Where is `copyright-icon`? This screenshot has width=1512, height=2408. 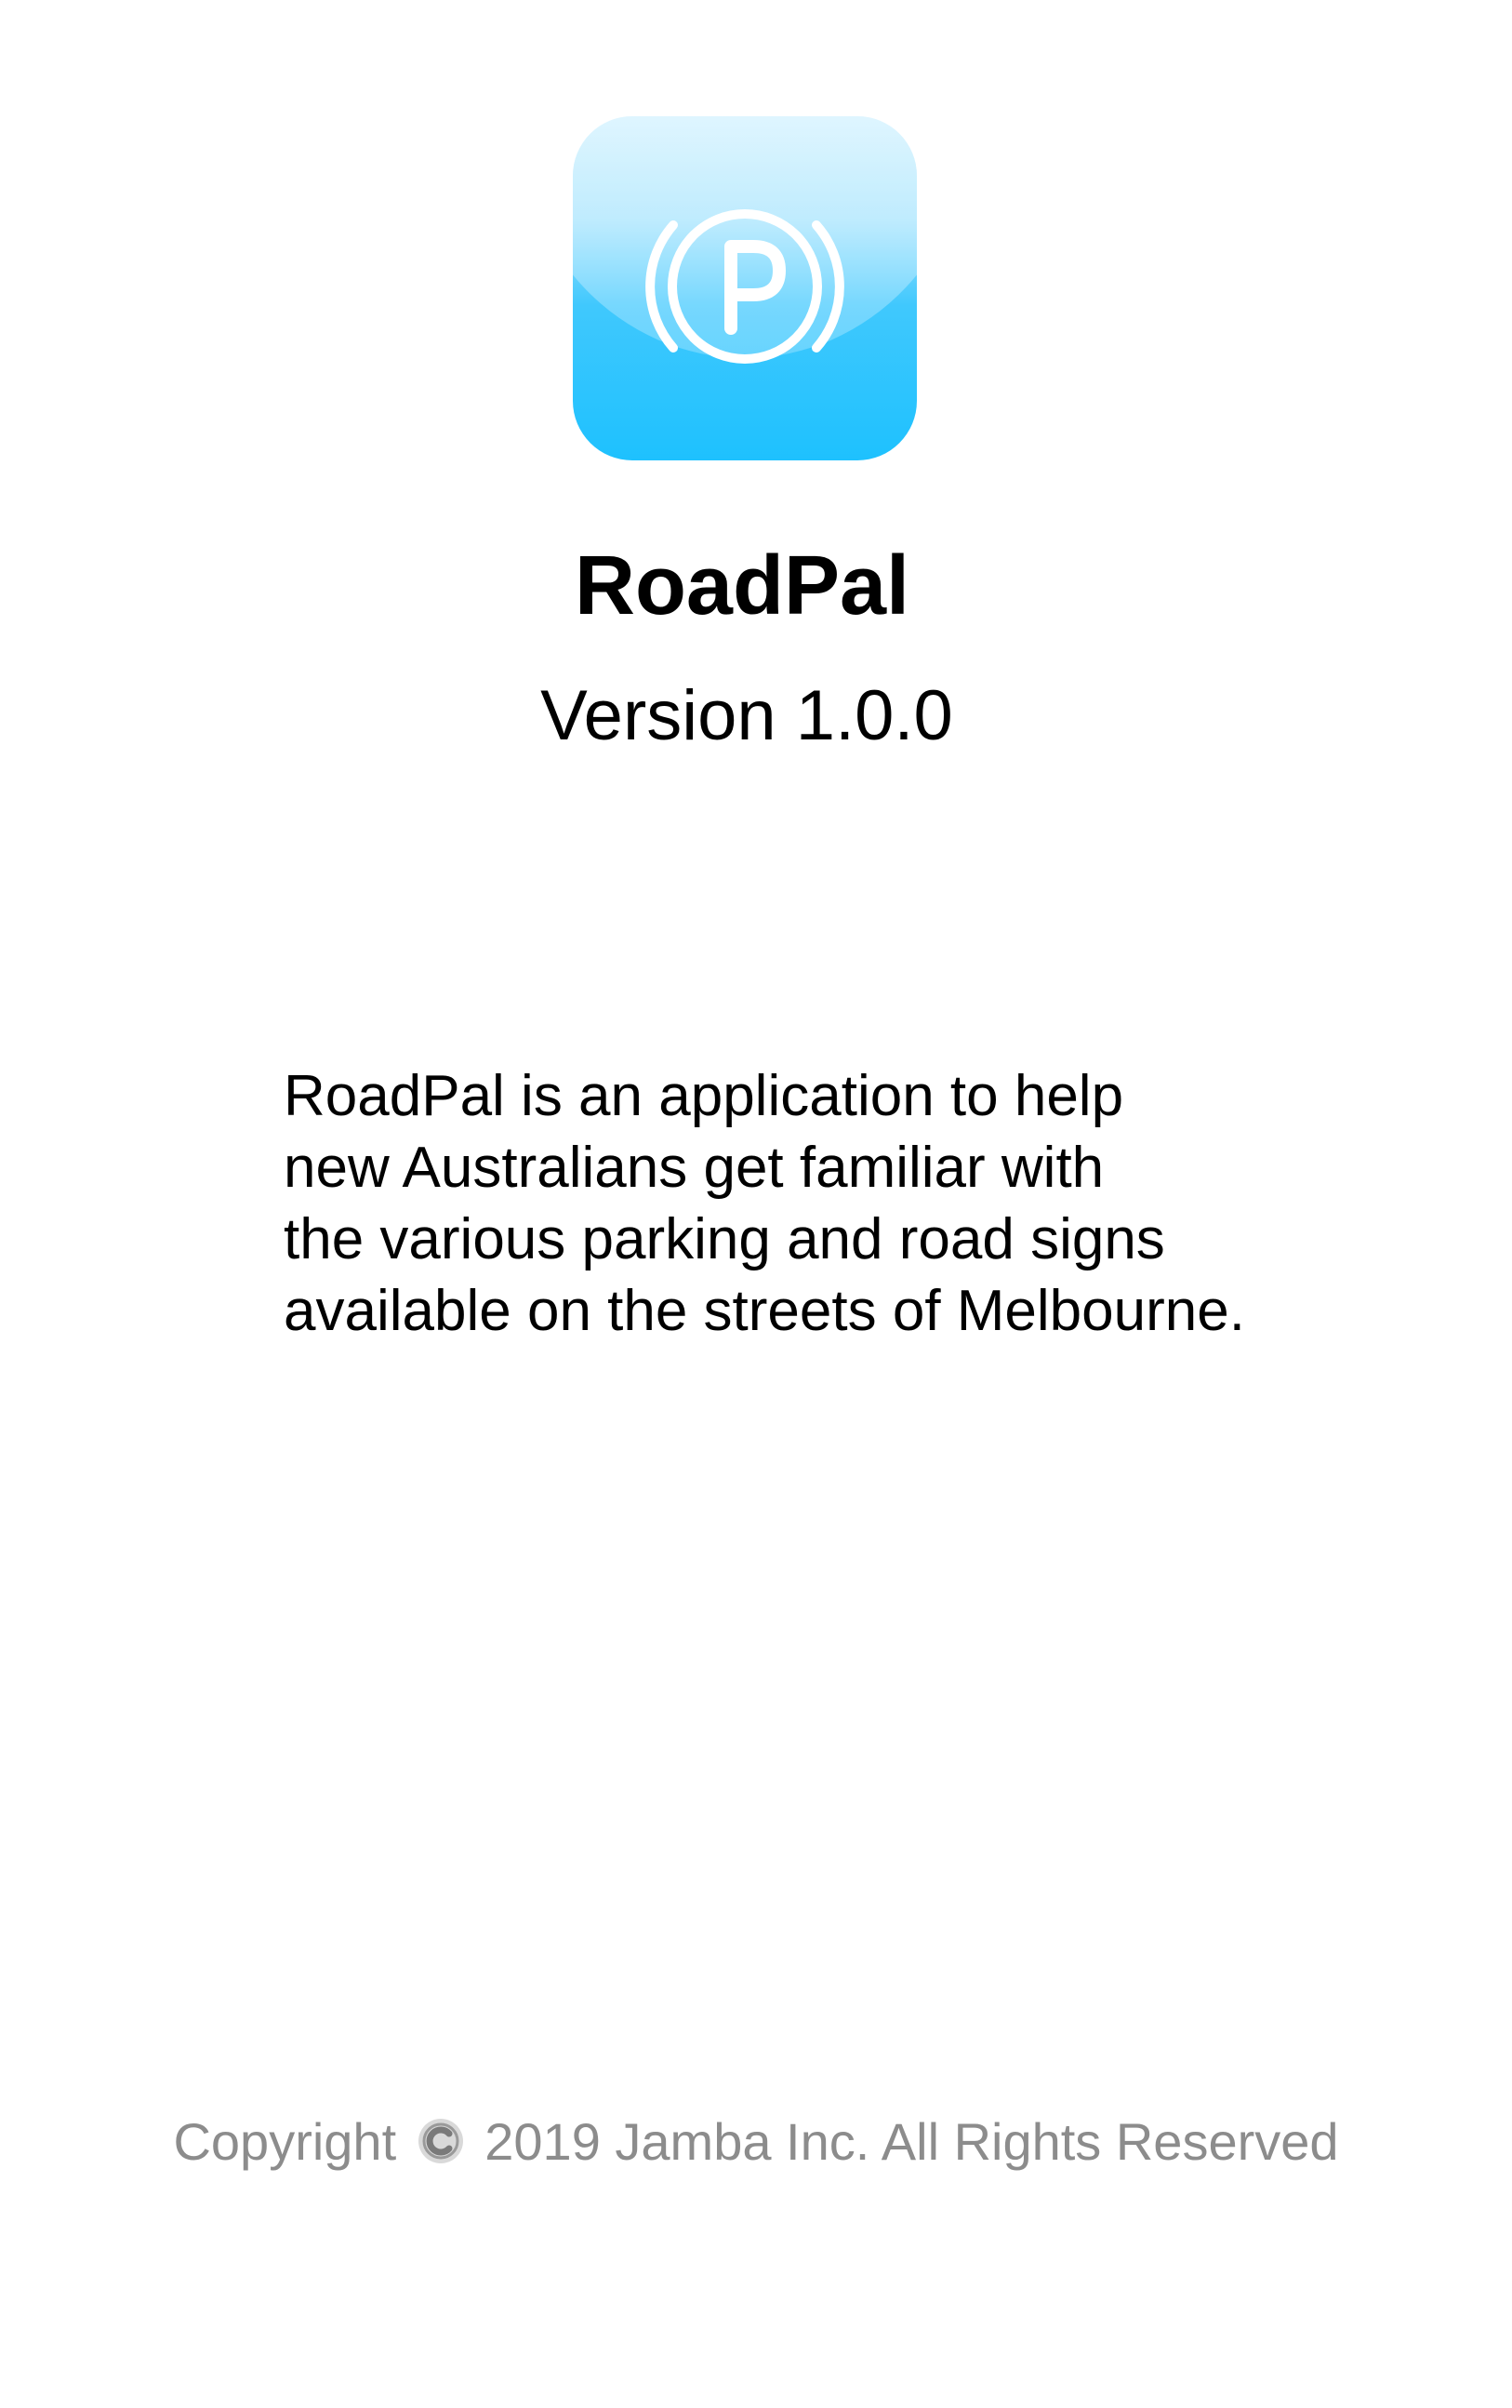 copyright-icon is located at coordinates (441, 2139).